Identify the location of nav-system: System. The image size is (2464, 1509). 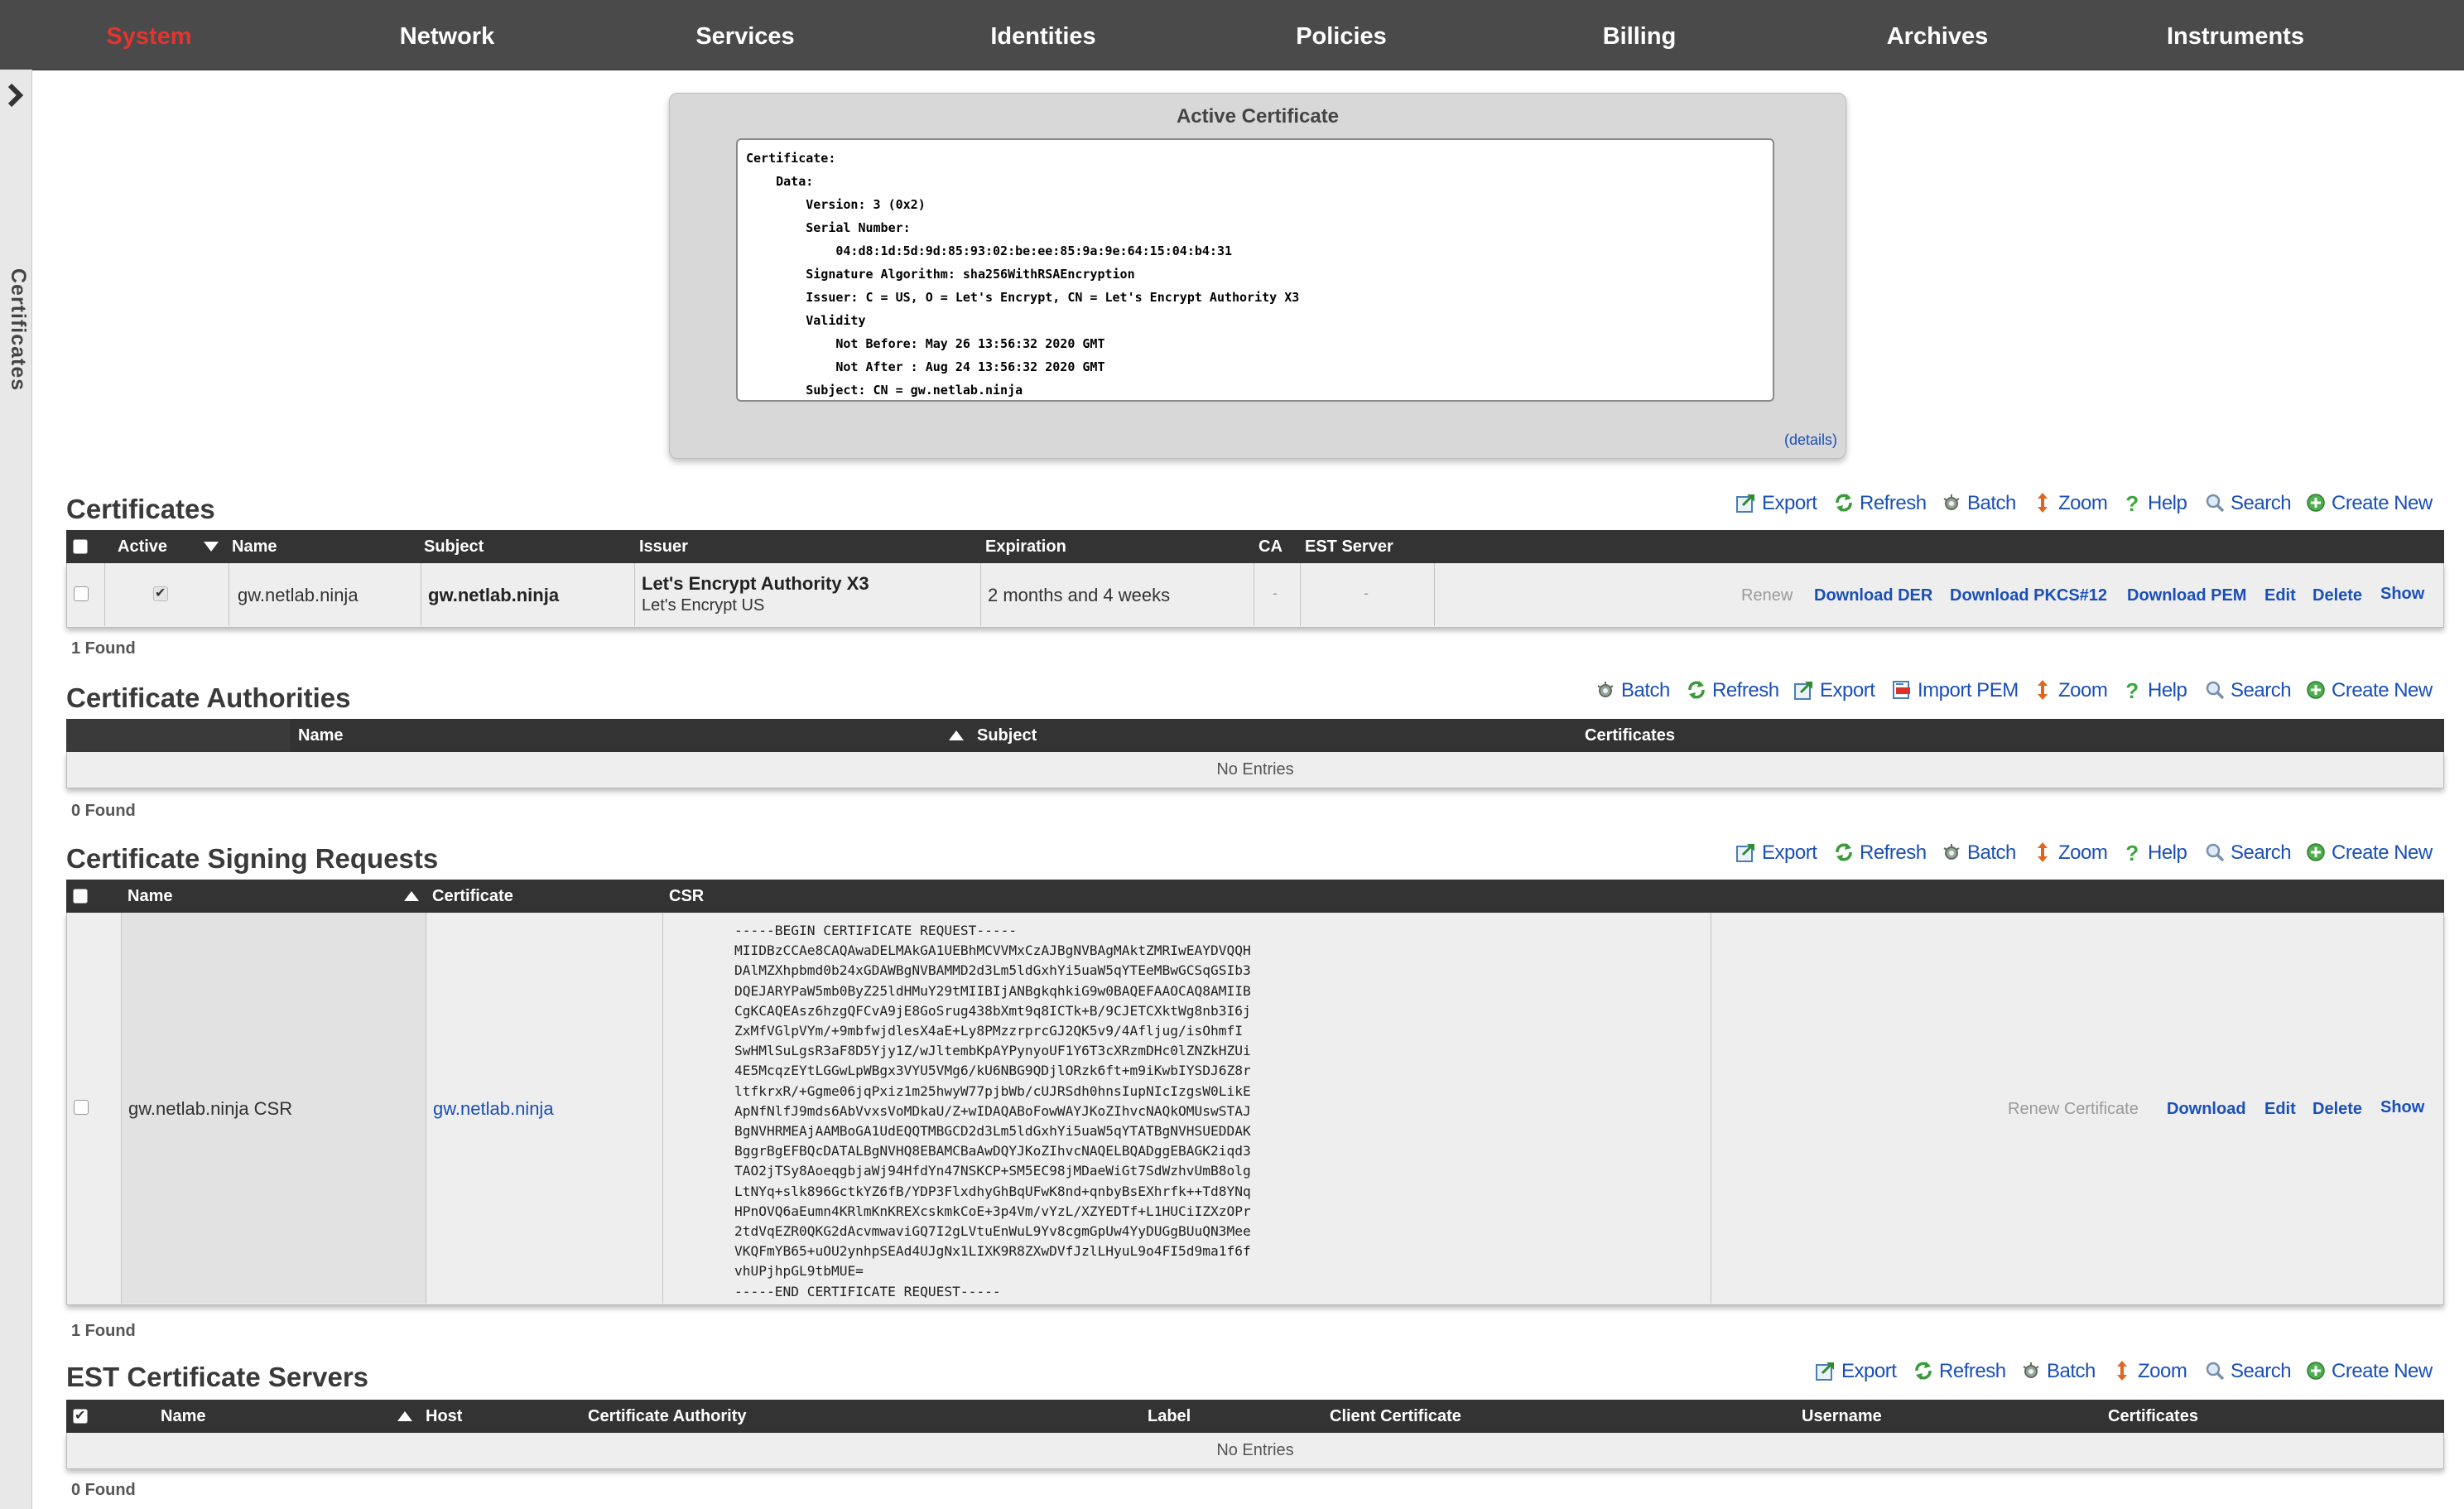
(149, 35).